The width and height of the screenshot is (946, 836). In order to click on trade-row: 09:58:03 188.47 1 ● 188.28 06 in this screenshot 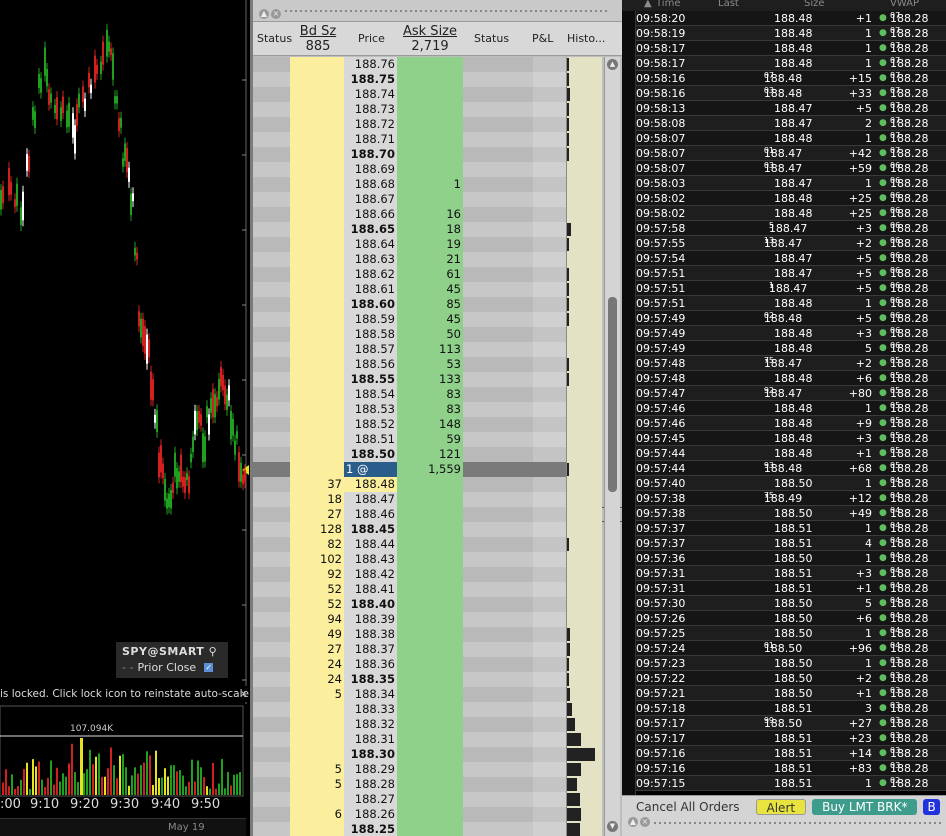, I will do `click(791, 183)`.